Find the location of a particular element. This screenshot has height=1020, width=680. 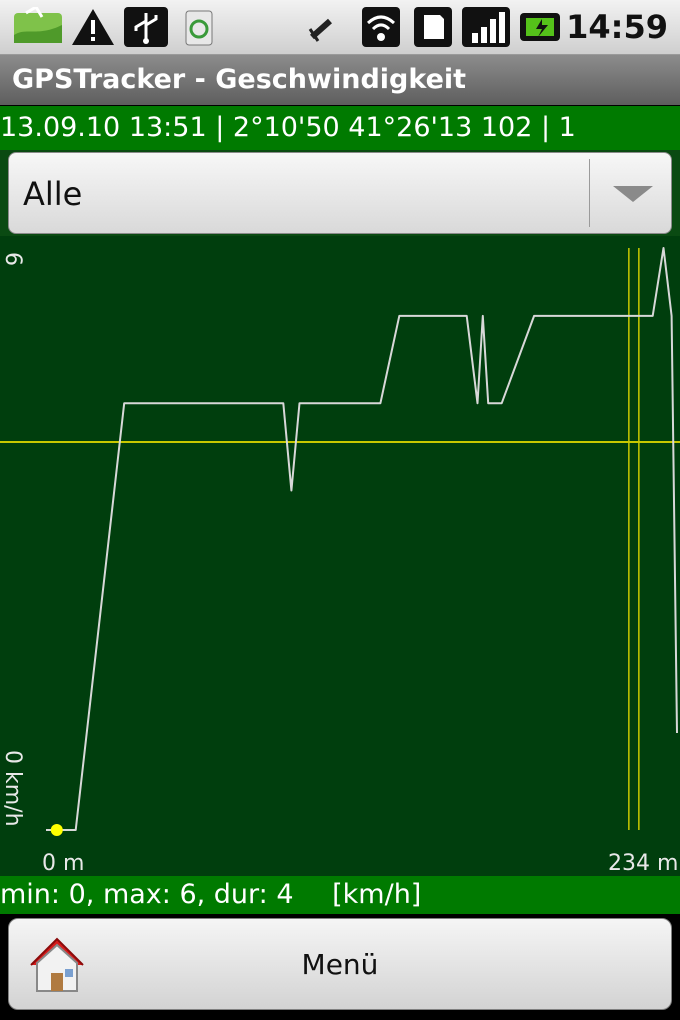

battery-charging-icon is located at coordinates (542, 27).